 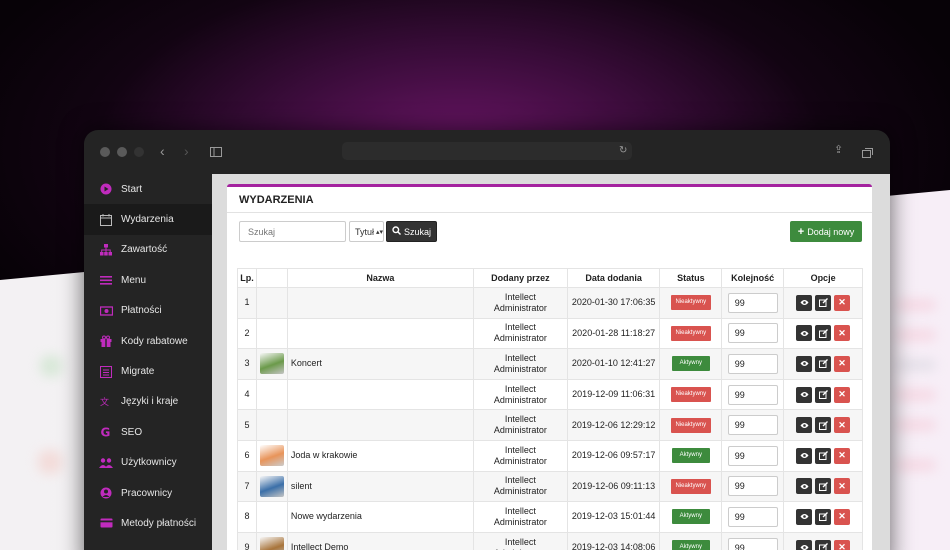 I want to click on row-number: 8, so click(x=247, y=517).